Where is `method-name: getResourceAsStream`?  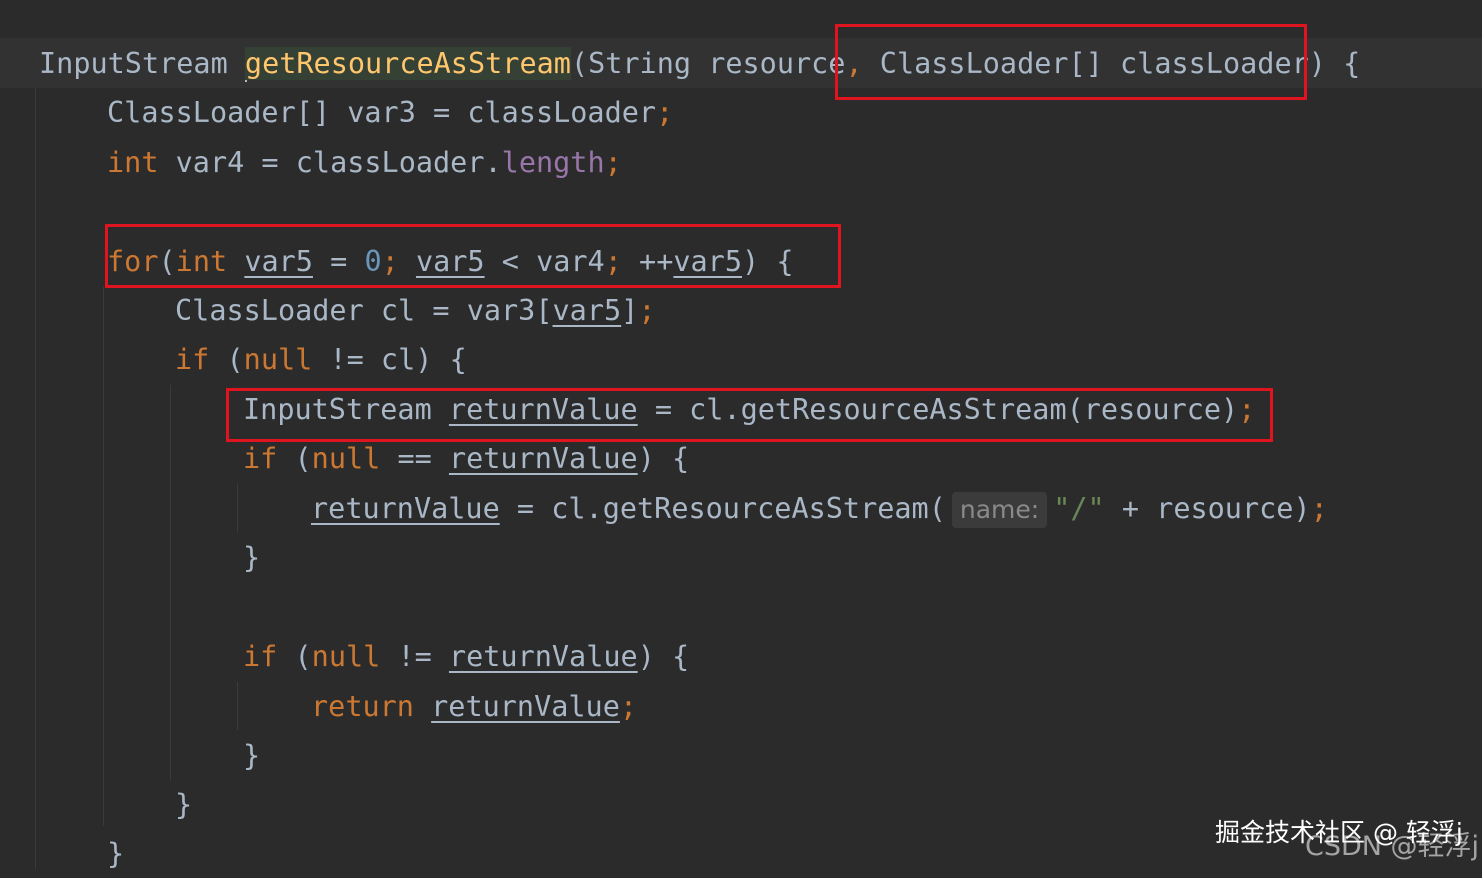
method-name: getResourceAsStream is located at coordinates (407, 63).